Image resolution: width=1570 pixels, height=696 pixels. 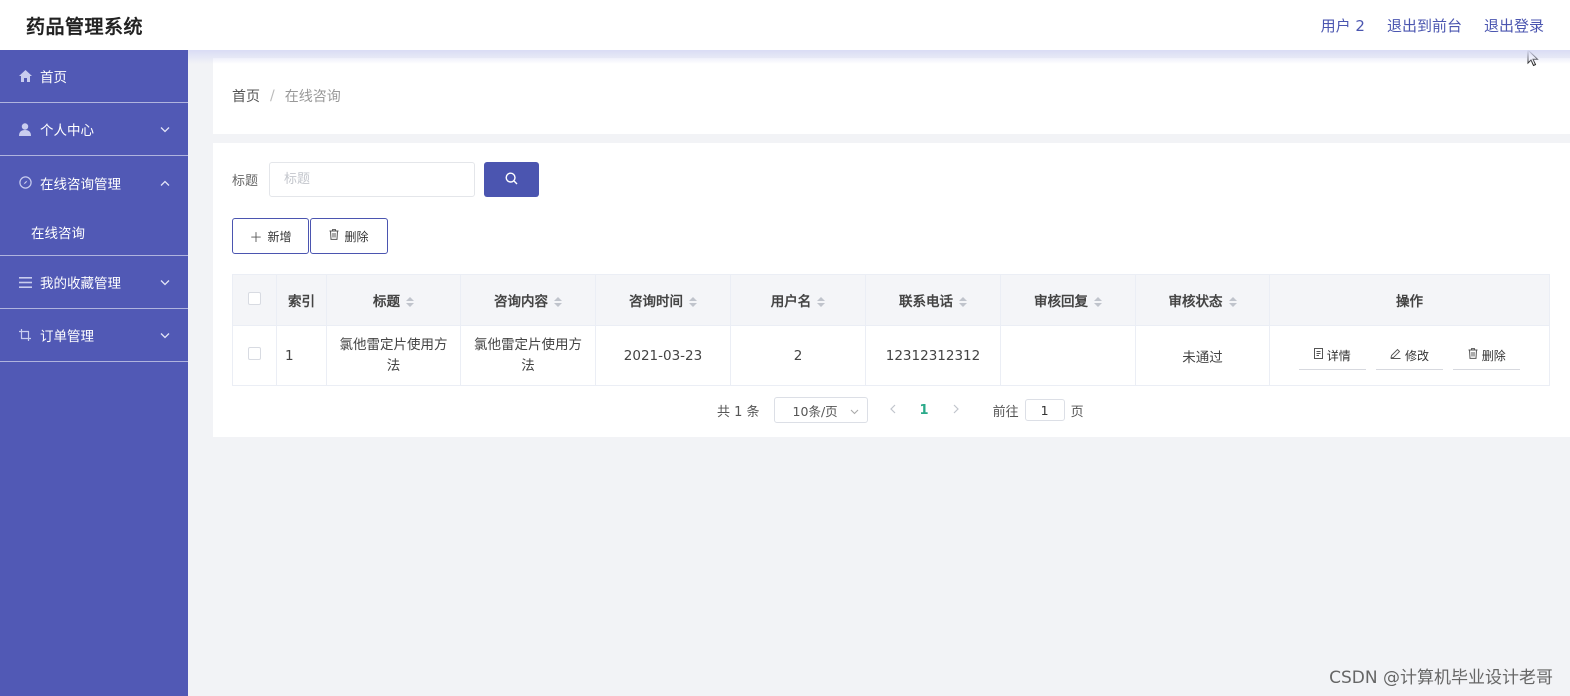 What do you see at coordinates (85, 26) in the screenshot?
I see `app-title: 药品管理系统` at bounding box center [85, 26].